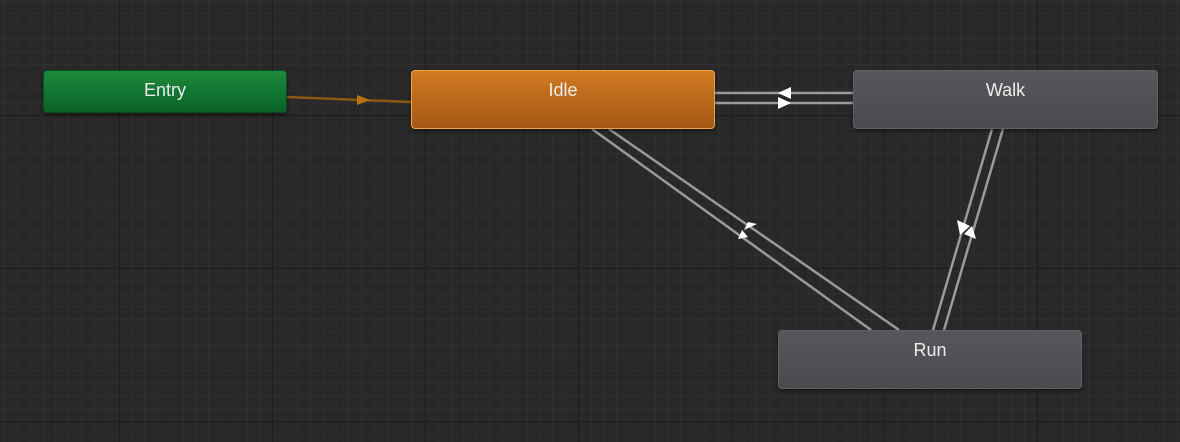  I want to click on transition-walk-to-idle, so click(784, 93).